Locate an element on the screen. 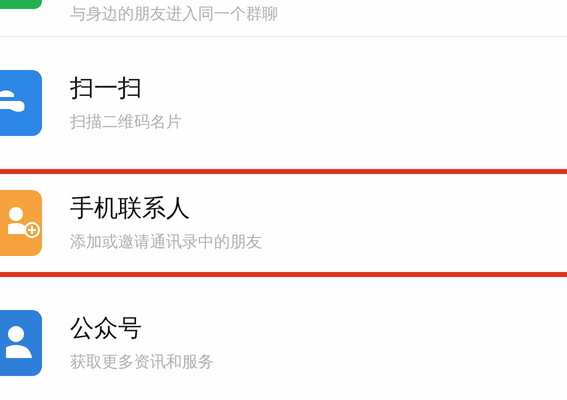 This screenshot has height=400, width=567. item-title: 手机联系人 is located at coordinates (130, 208).